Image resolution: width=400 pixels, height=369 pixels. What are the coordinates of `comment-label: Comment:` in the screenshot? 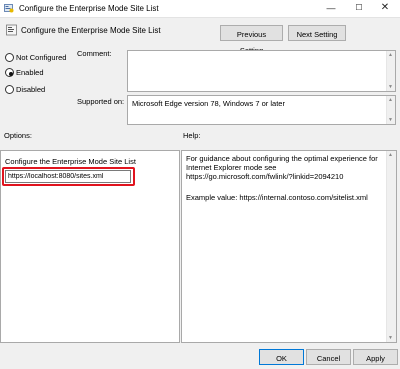 It's located at (94, 53).